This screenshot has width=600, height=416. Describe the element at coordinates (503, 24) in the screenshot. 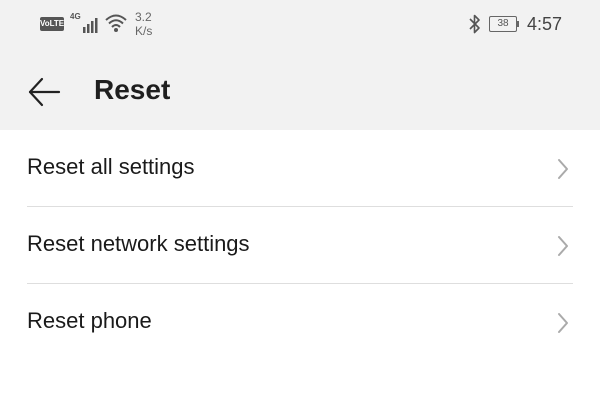

I see `battery-icon: 38` at that location.